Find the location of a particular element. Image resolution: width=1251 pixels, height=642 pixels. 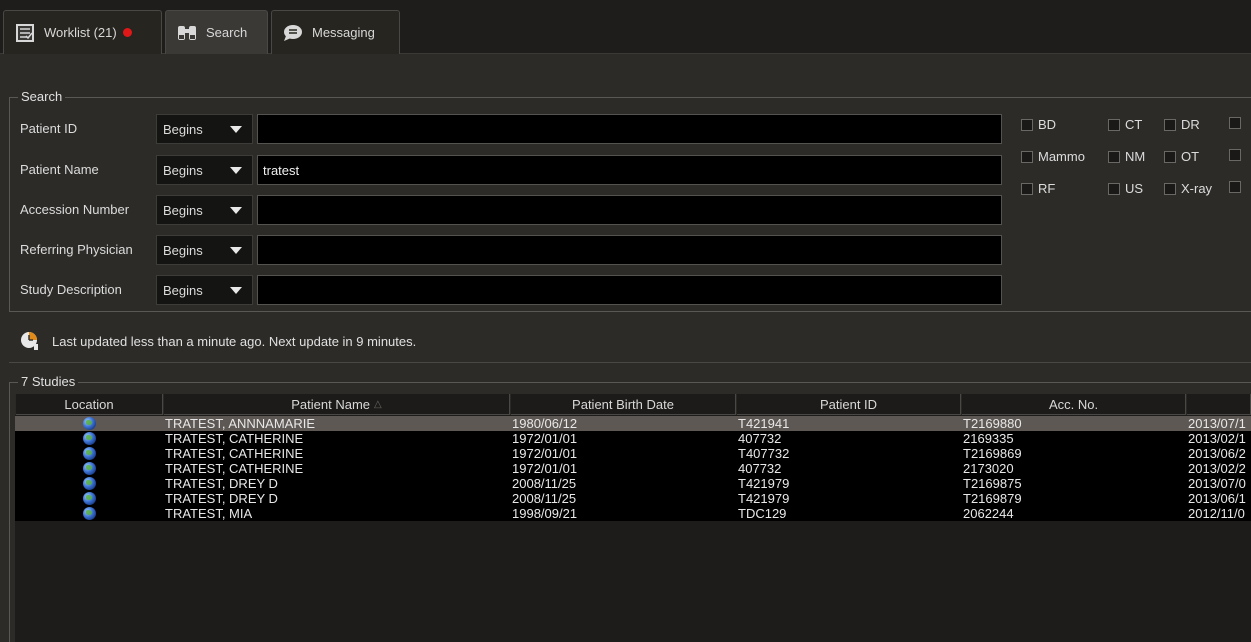

modality-checkbox-xray: X-ray is located at coordinates (1188, 188).